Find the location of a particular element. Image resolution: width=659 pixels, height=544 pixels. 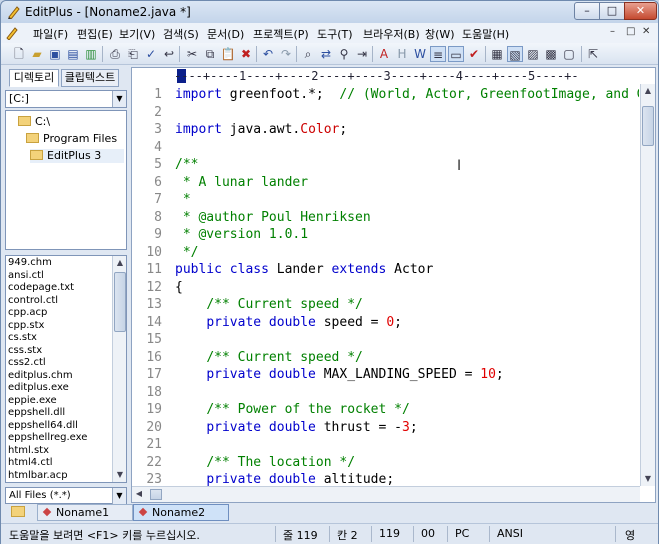

list-item: editplus.chm is located at coordinates (40, 376).